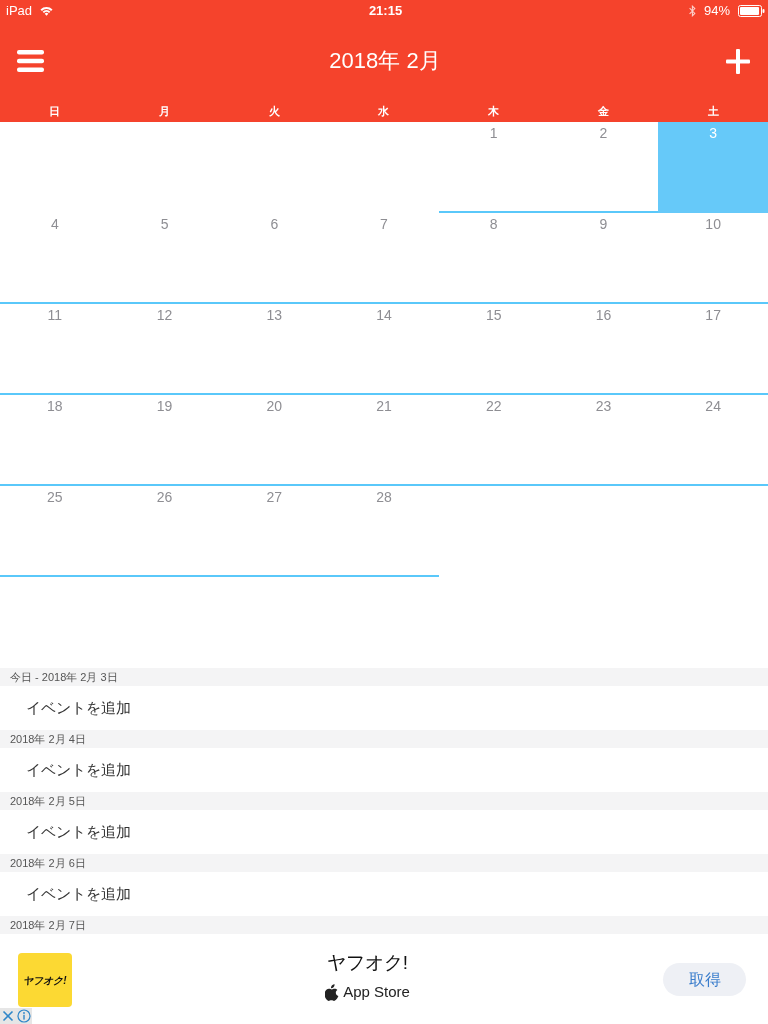 Image resolution: width=768 pixels, height=1024 pixels. I want to click on date-header: 2018年 2月 5日, so click(384, 801).